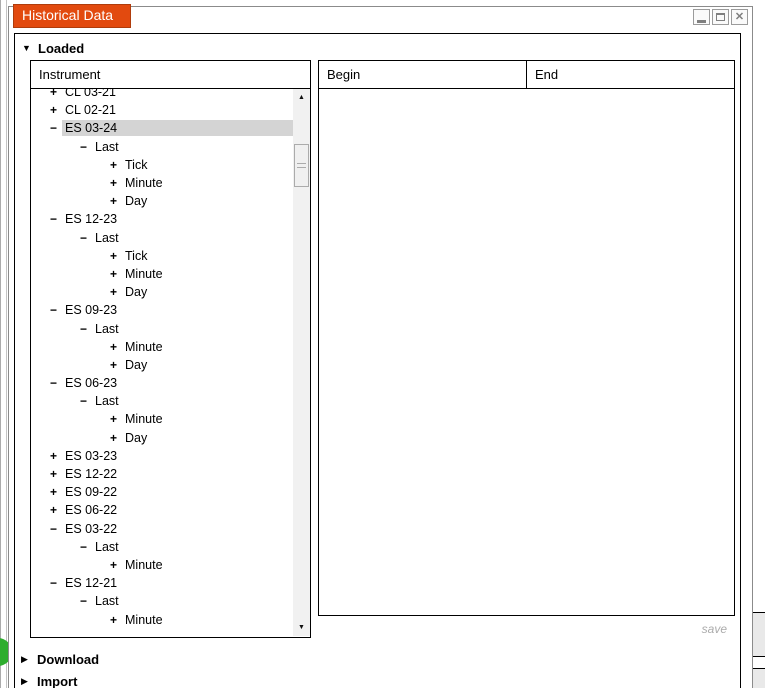 This screenshot has height=688, width=765. I want to click on expander-import: ▶ Import, so click(49, 680).